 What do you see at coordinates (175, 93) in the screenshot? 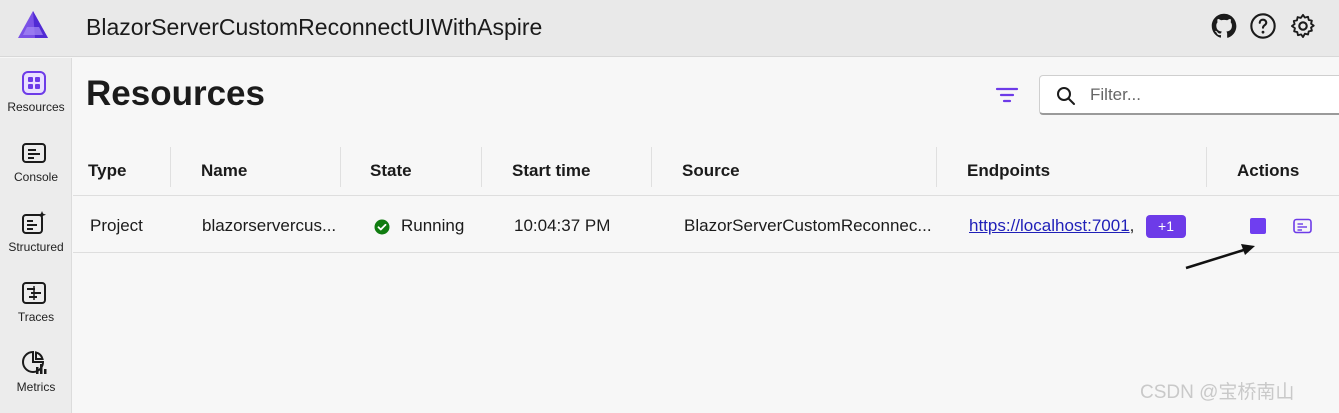
I see `page-title: Resources` at bounding box center [175, 93].